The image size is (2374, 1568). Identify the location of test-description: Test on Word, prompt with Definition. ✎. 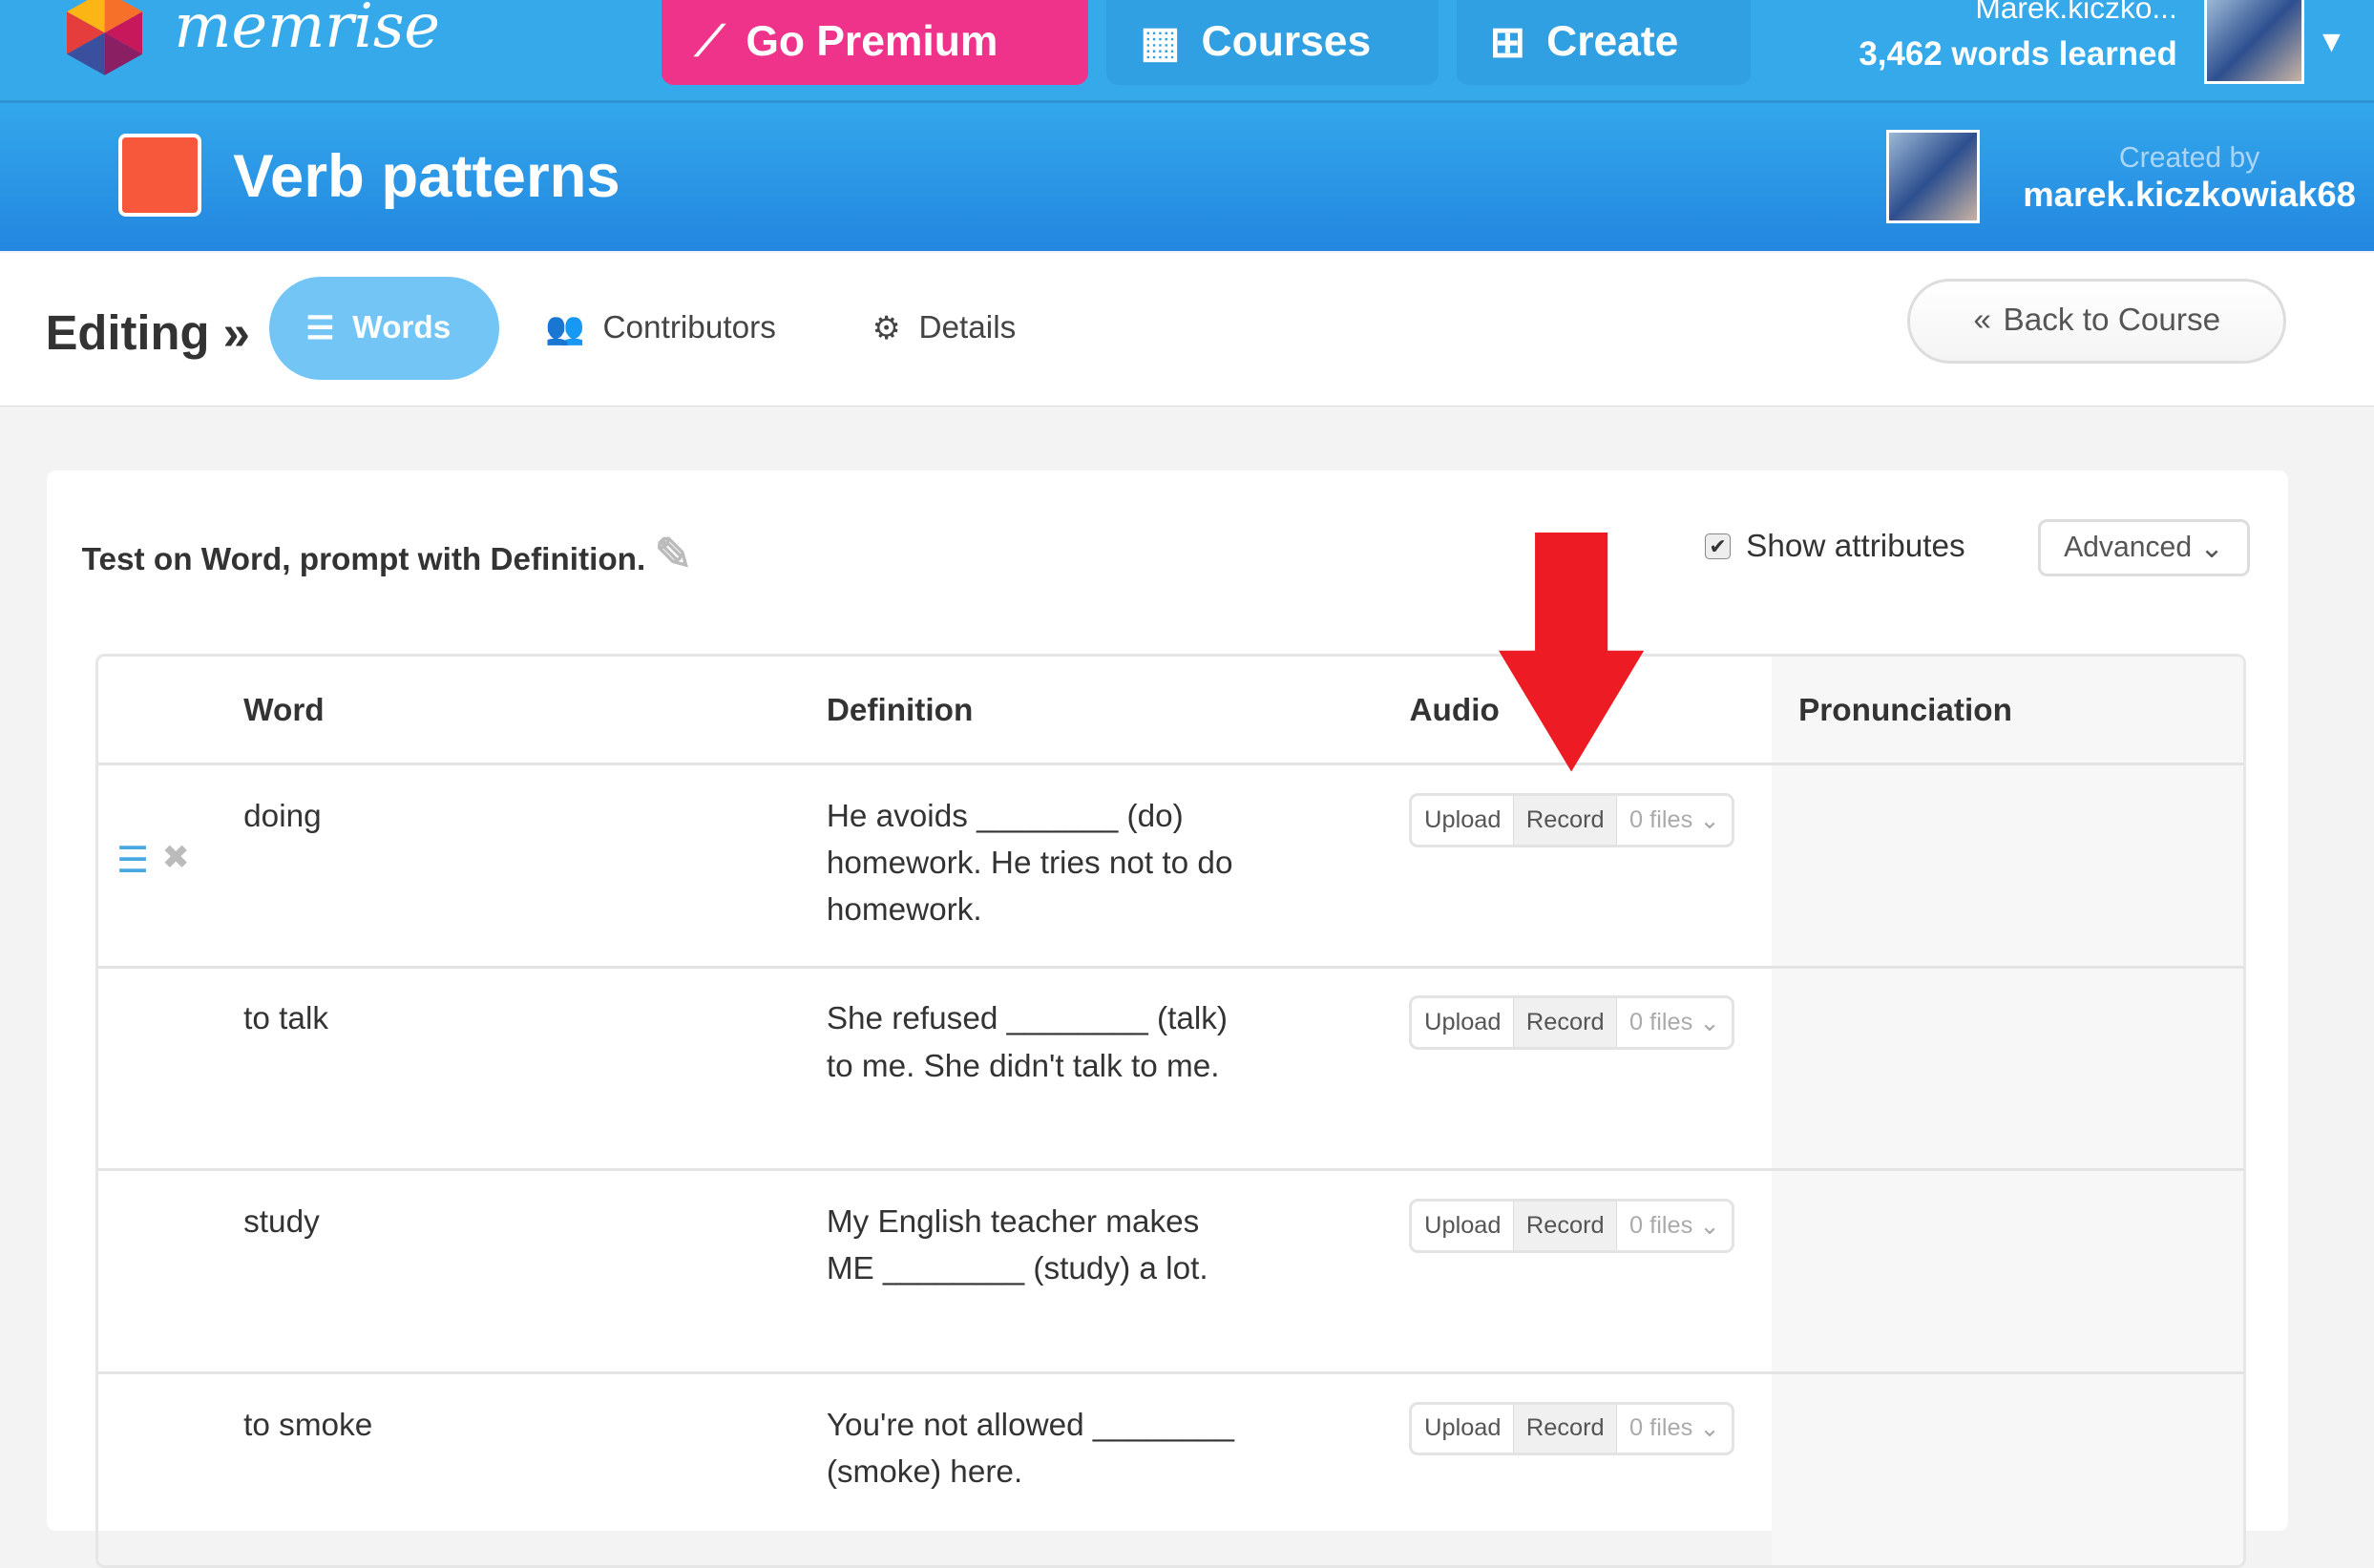
(387, 554).